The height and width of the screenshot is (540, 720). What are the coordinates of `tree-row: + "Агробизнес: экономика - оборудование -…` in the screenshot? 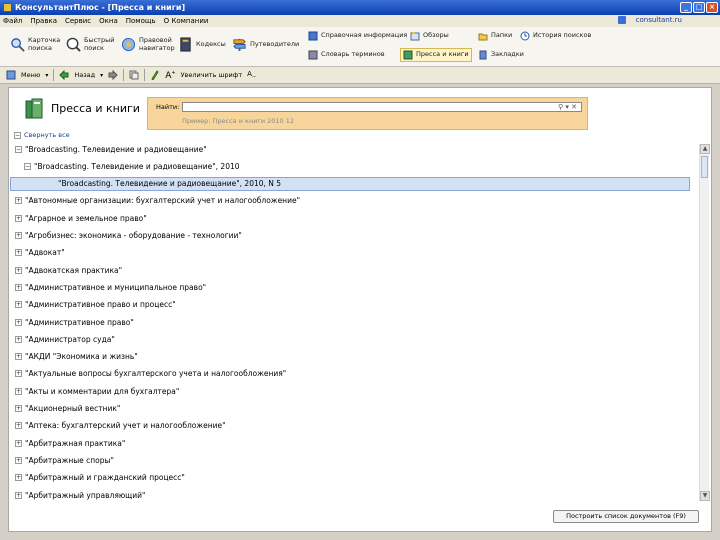 It's located at (350, 236).